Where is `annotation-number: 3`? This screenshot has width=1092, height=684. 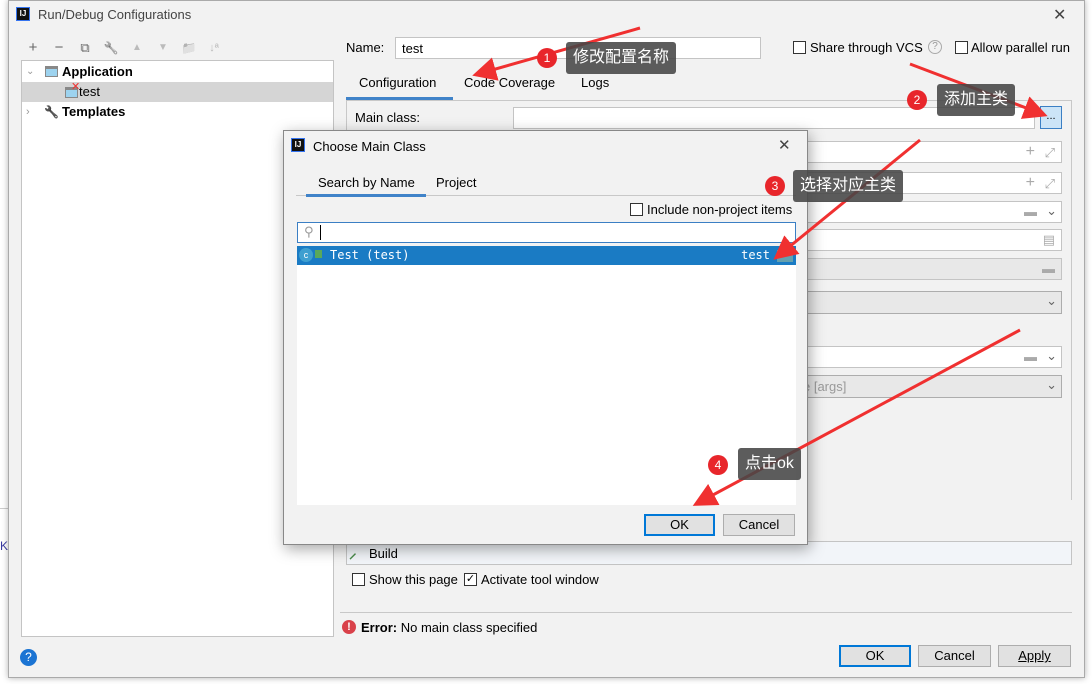 annotation-number: 3 is located at coordinates (775, 186).